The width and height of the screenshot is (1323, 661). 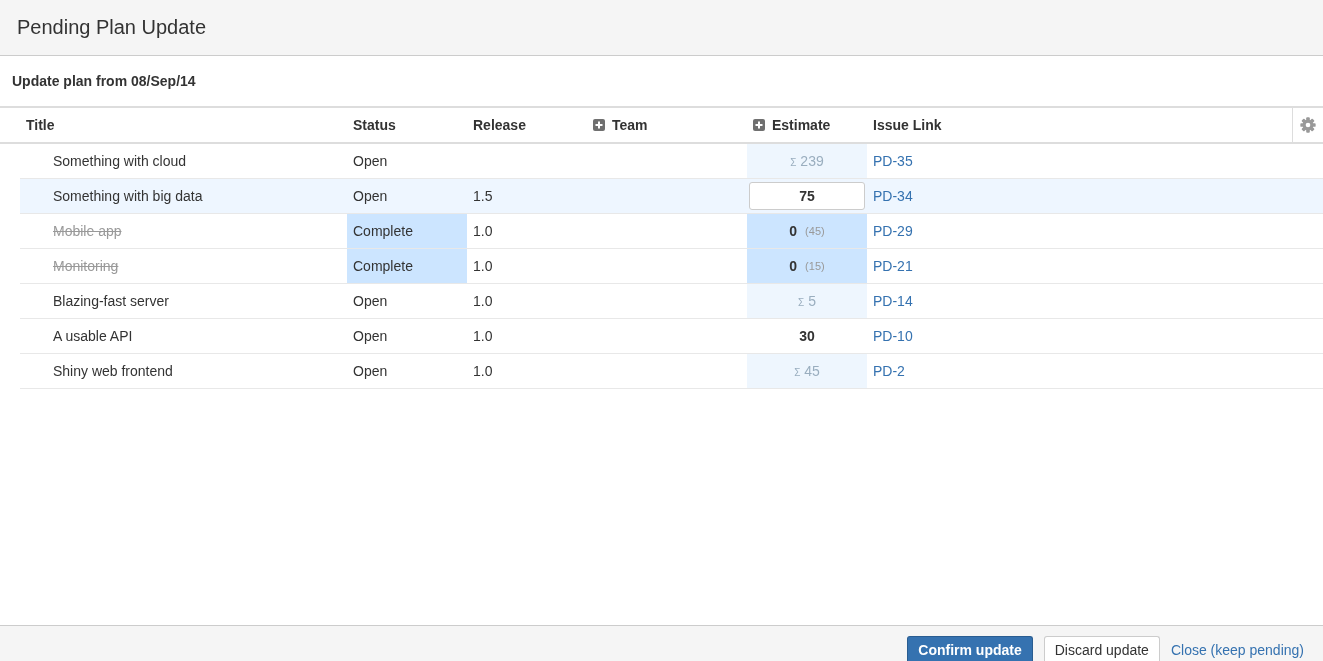 What do you see at coordinates (893, 336) in the screenshot?
I see `issue-link: PD-10` at bounding box center [893, 336].